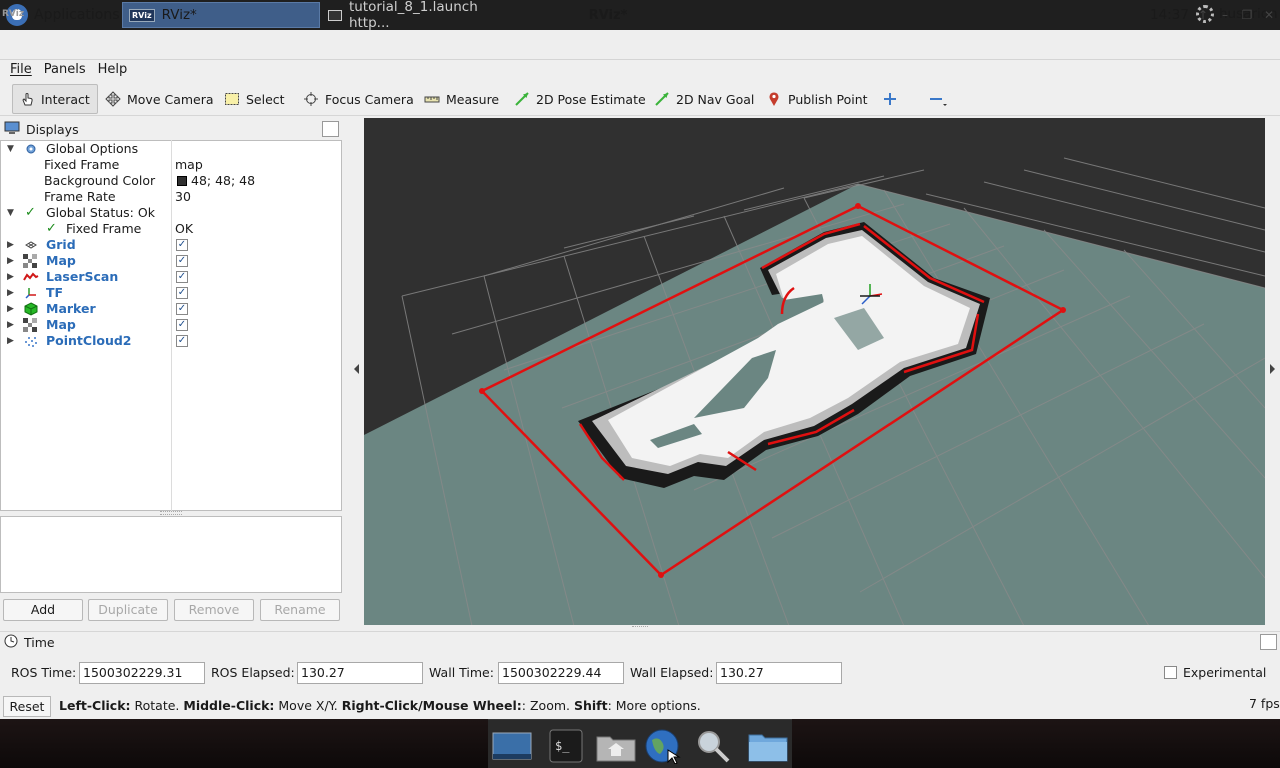 This screenshot has width=1280, height=768. I want to click on time-float-button, so click(1268, 642).